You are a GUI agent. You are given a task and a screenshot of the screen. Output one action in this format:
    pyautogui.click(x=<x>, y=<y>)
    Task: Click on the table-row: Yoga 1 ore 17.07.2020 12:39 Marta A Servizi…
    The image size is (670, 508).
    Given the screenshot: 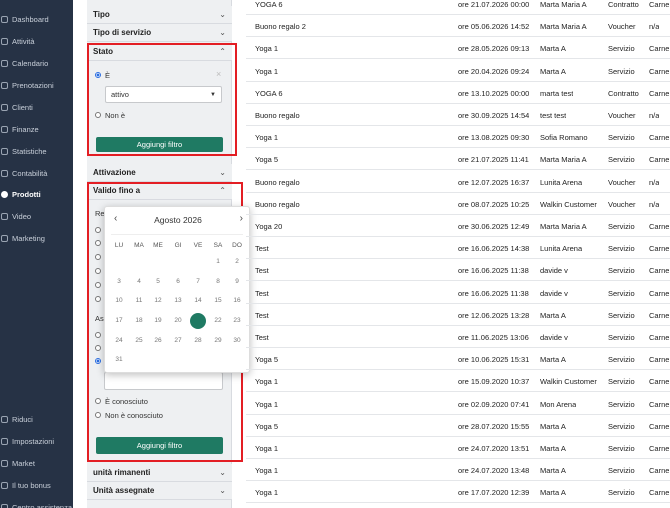 What is the action you would take?
    pyautogui.click(x=458, y=492)
    